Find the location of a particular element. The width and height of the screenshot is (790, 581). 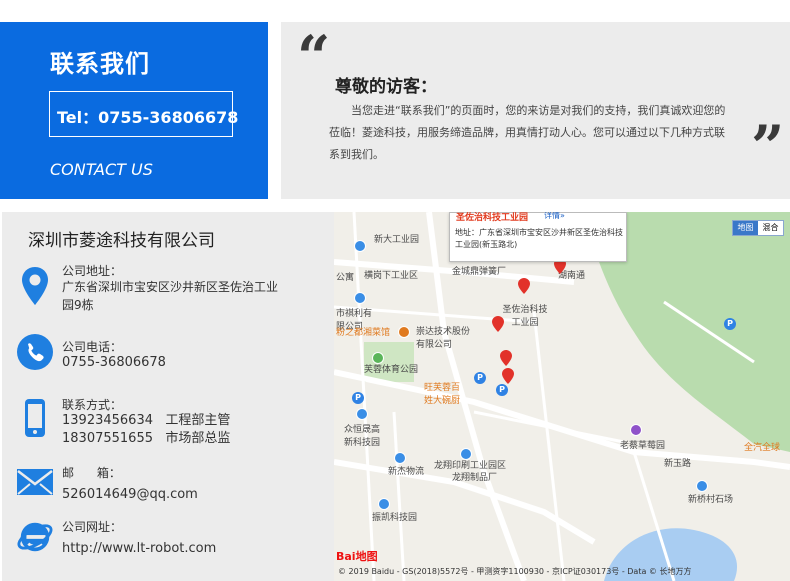

map-label: 新杰物流 is located at coordinates (406, 472).